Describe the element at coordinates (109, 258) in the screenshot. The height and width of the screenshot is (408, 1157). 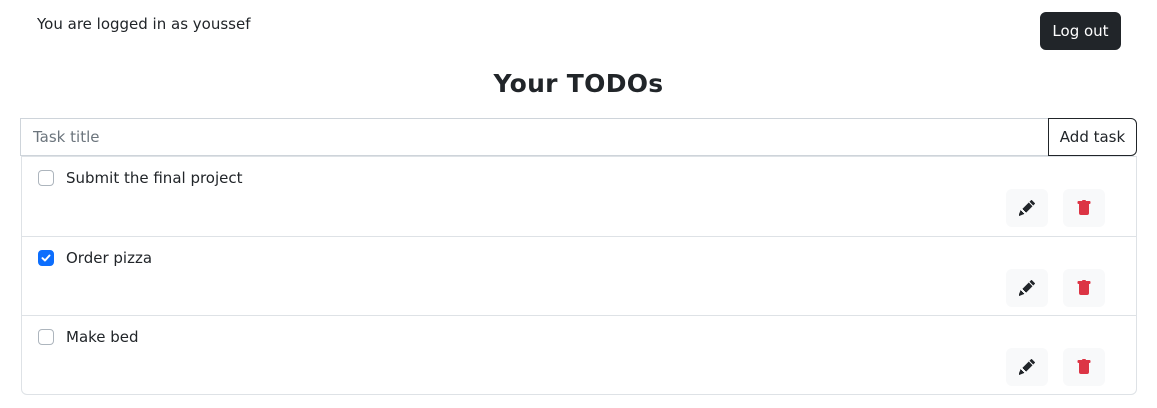
I see `task-title: Order pizza` at that location.